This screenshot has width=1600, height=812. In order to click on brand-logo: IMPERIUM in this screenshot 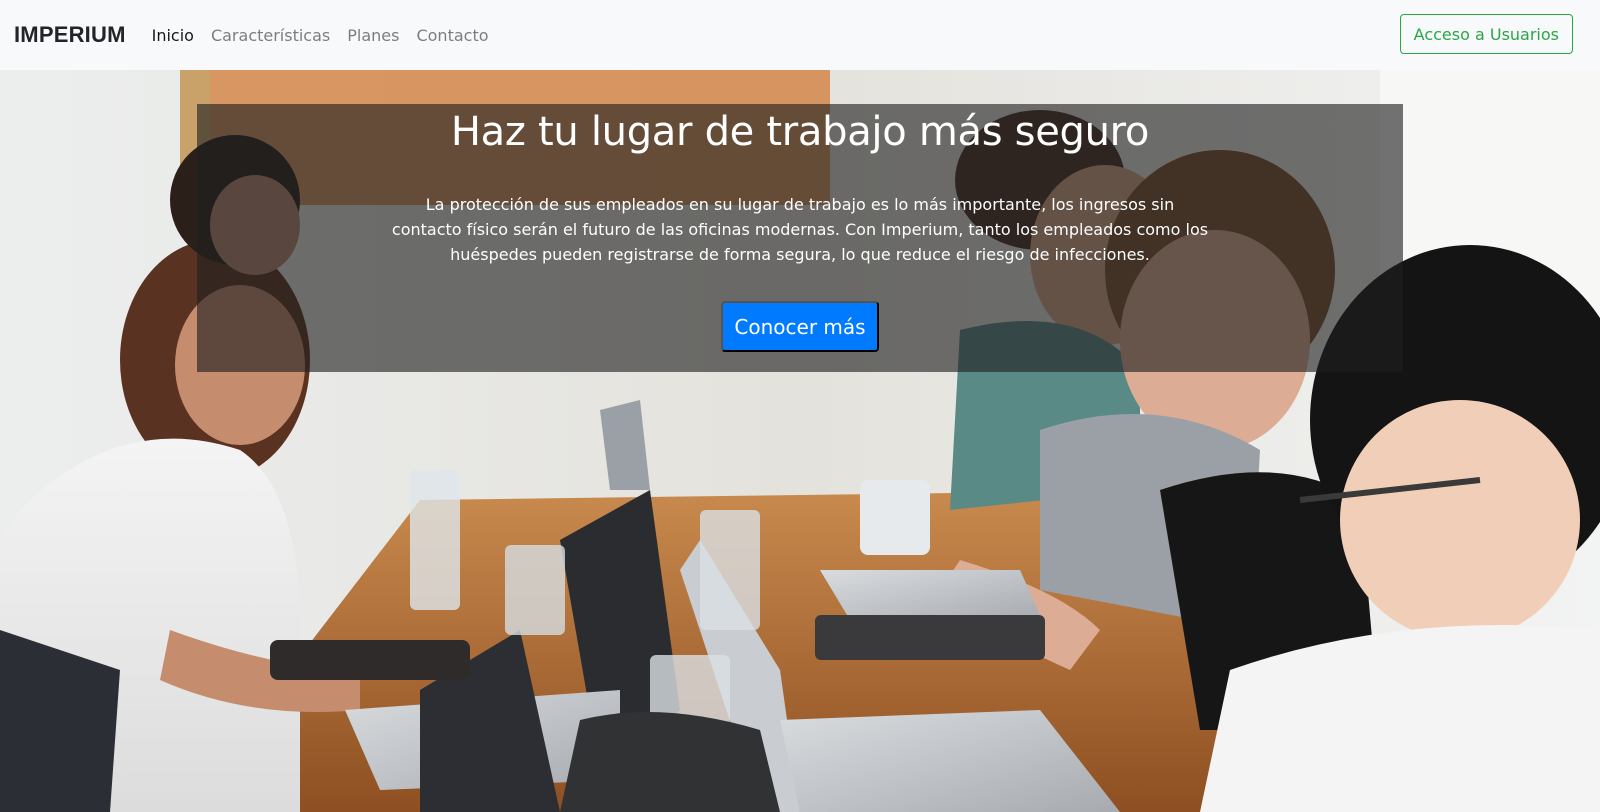, I will do `click(70, 35)`.